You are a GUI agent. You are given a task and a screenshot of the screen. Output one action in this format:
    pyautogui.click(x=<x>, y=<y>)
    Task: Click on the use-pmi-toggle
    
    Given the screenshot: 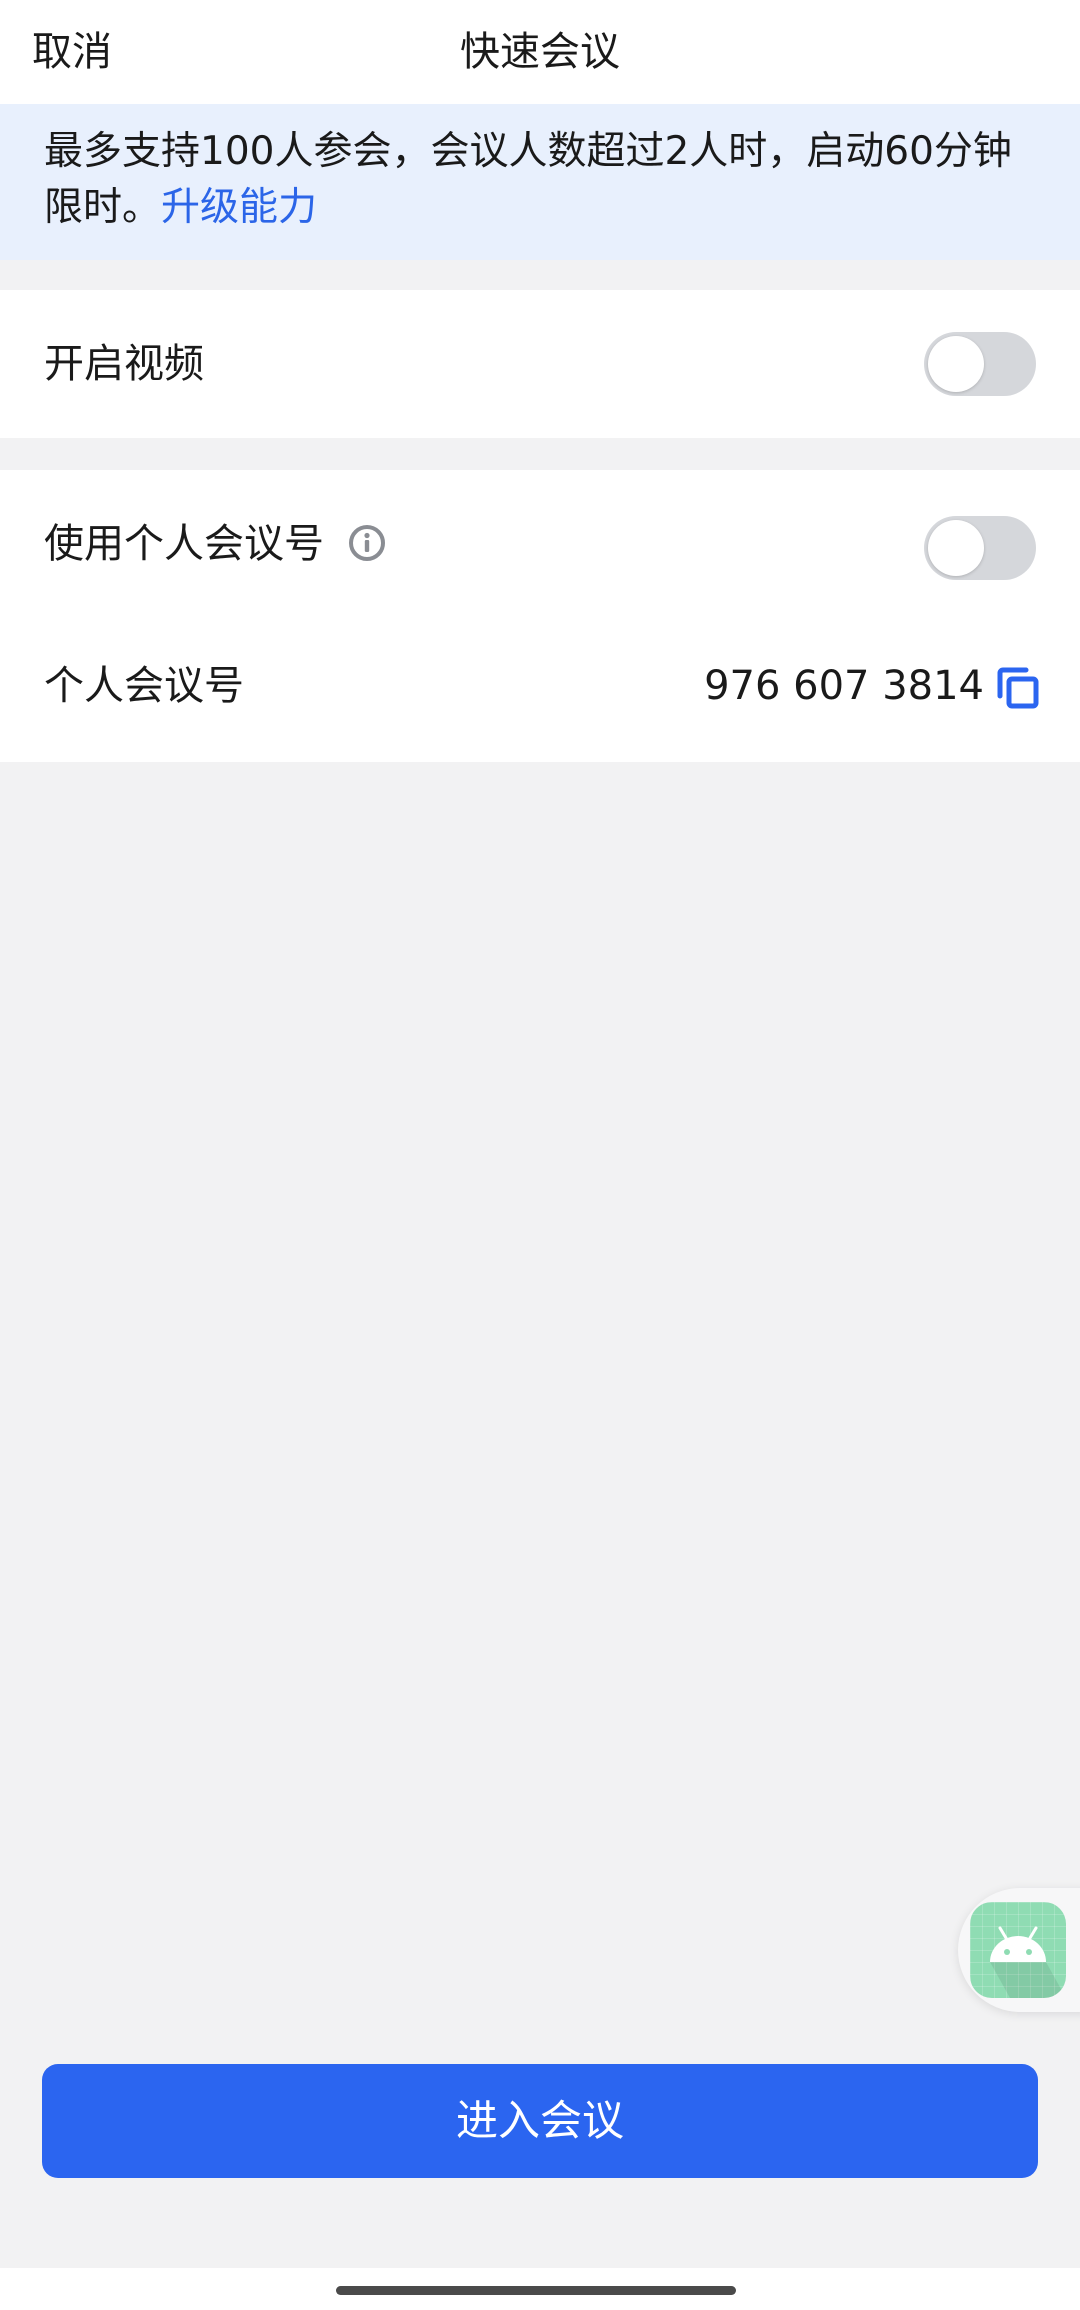 What is the action you would take?
    pyautogui.click(x=980, y=548)
    